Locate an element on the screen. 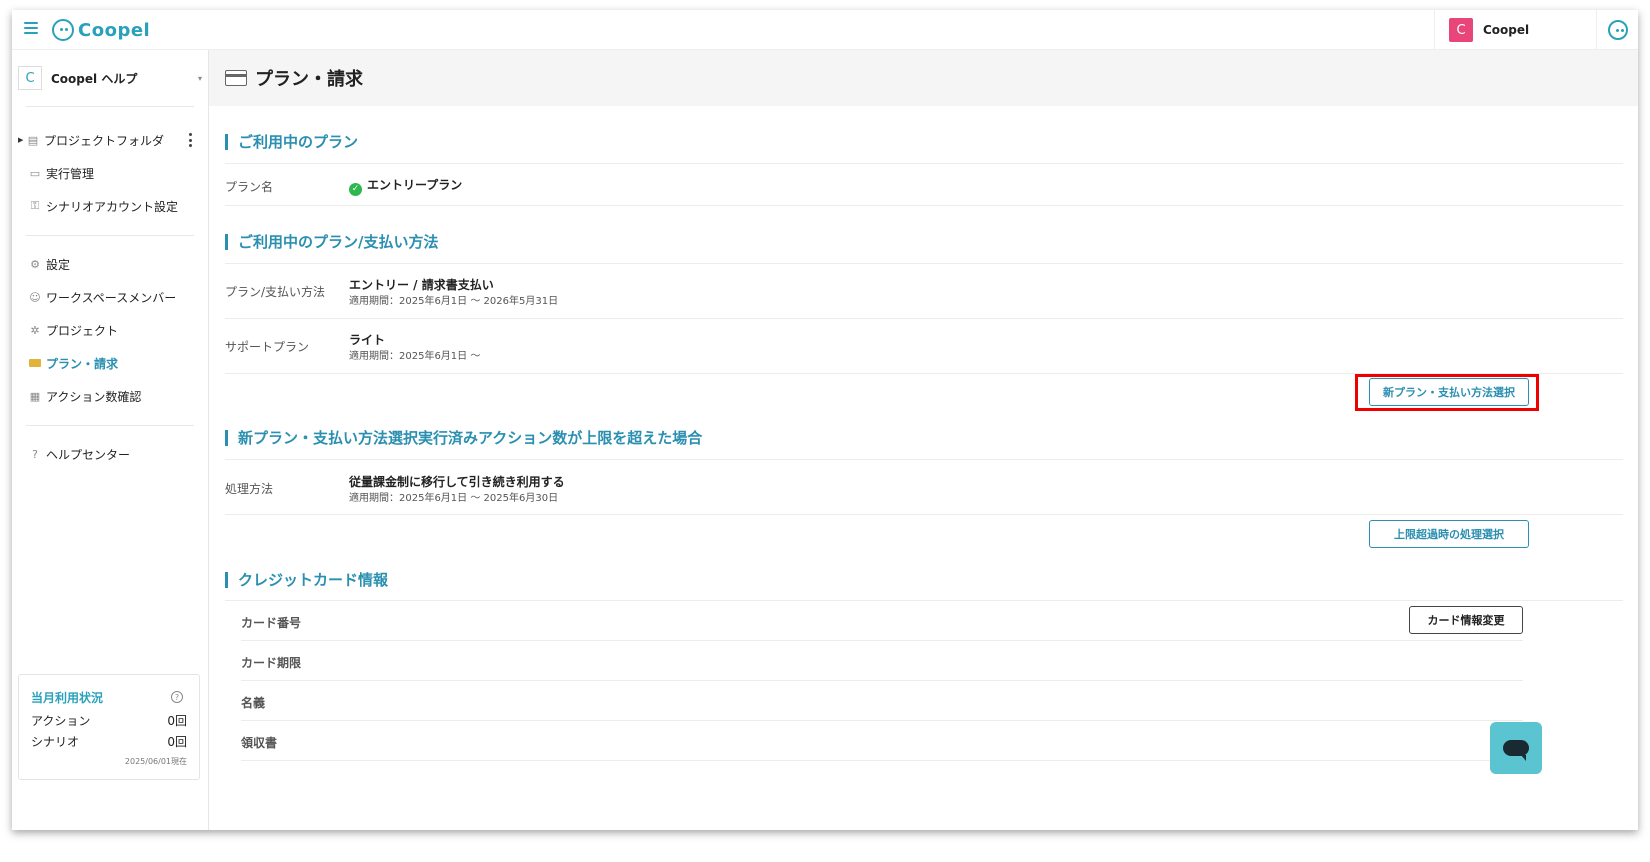 Image resolution: width=1650 pixels, height=862 pixels. section-title-current-plan: ご利用中のプラン is located at coordinates (291, 142).